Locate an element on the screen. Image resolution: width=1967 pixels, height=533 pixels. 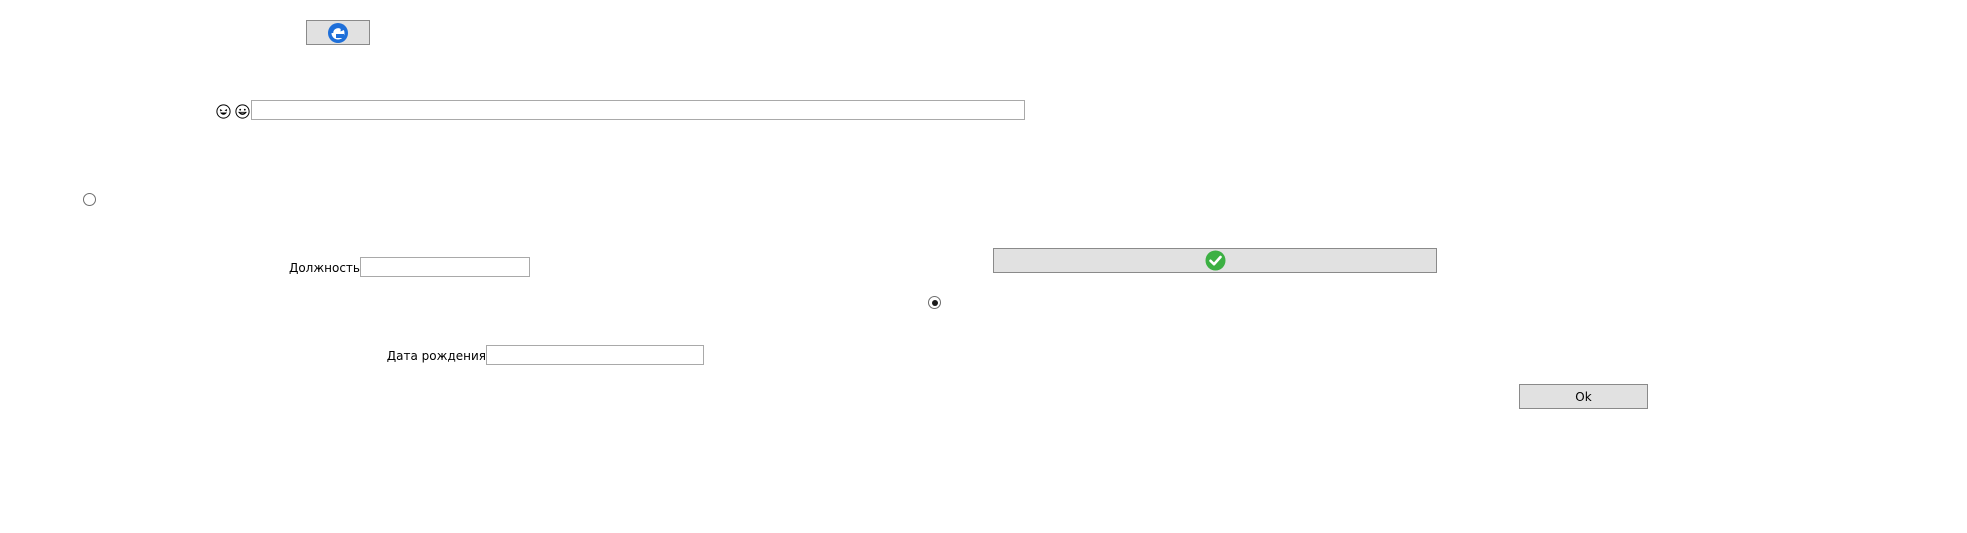
refresh-icon is located at coordinates (338, 33).